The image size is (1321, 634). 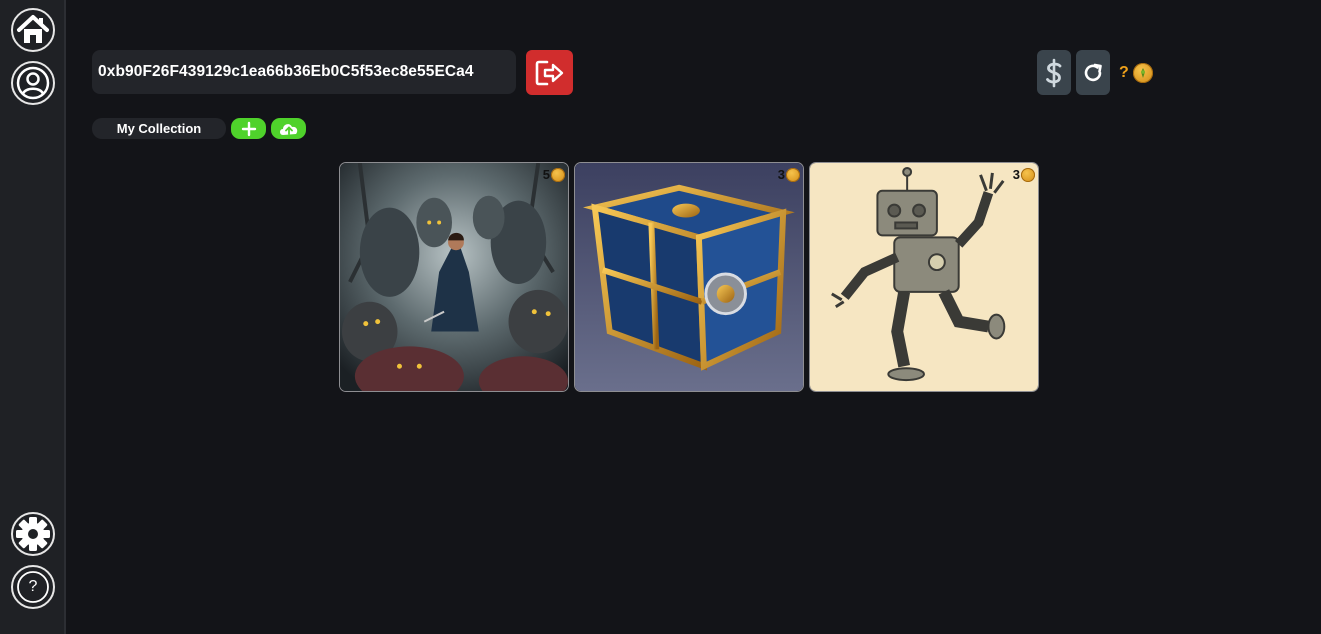 I want to click on profile-button, so click(x=33, y=83).